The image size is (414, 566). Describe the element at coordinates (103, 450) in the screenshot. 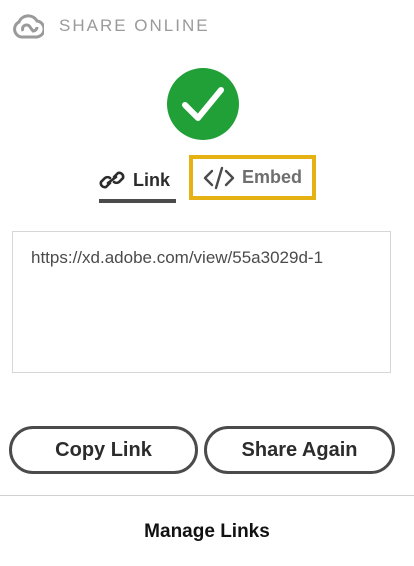

I see `copy-link-button: Copy Link` at that location.